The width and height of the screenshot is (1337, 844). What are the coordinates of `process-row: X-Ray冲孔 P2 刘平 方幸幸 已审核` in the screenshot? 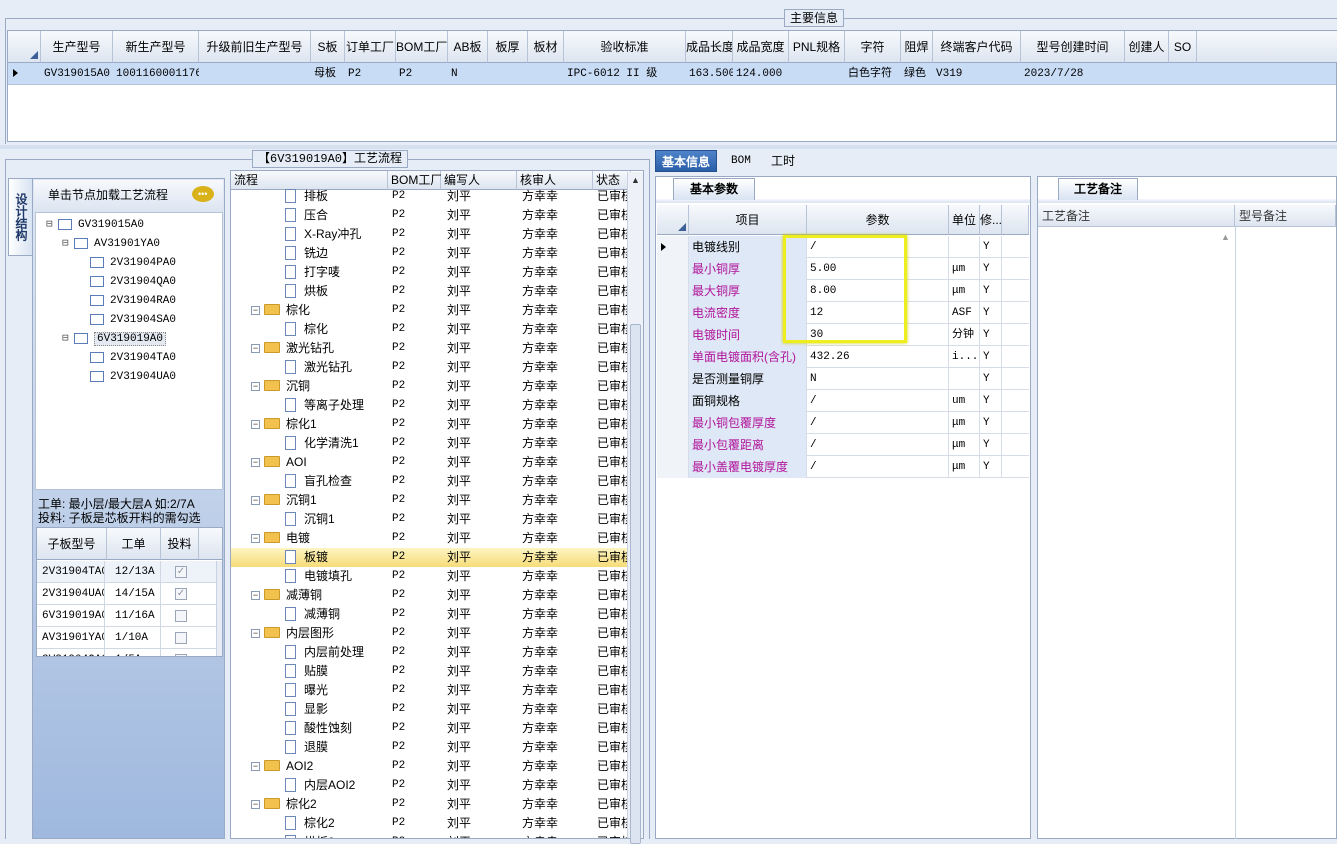 It's located at (431, 234).